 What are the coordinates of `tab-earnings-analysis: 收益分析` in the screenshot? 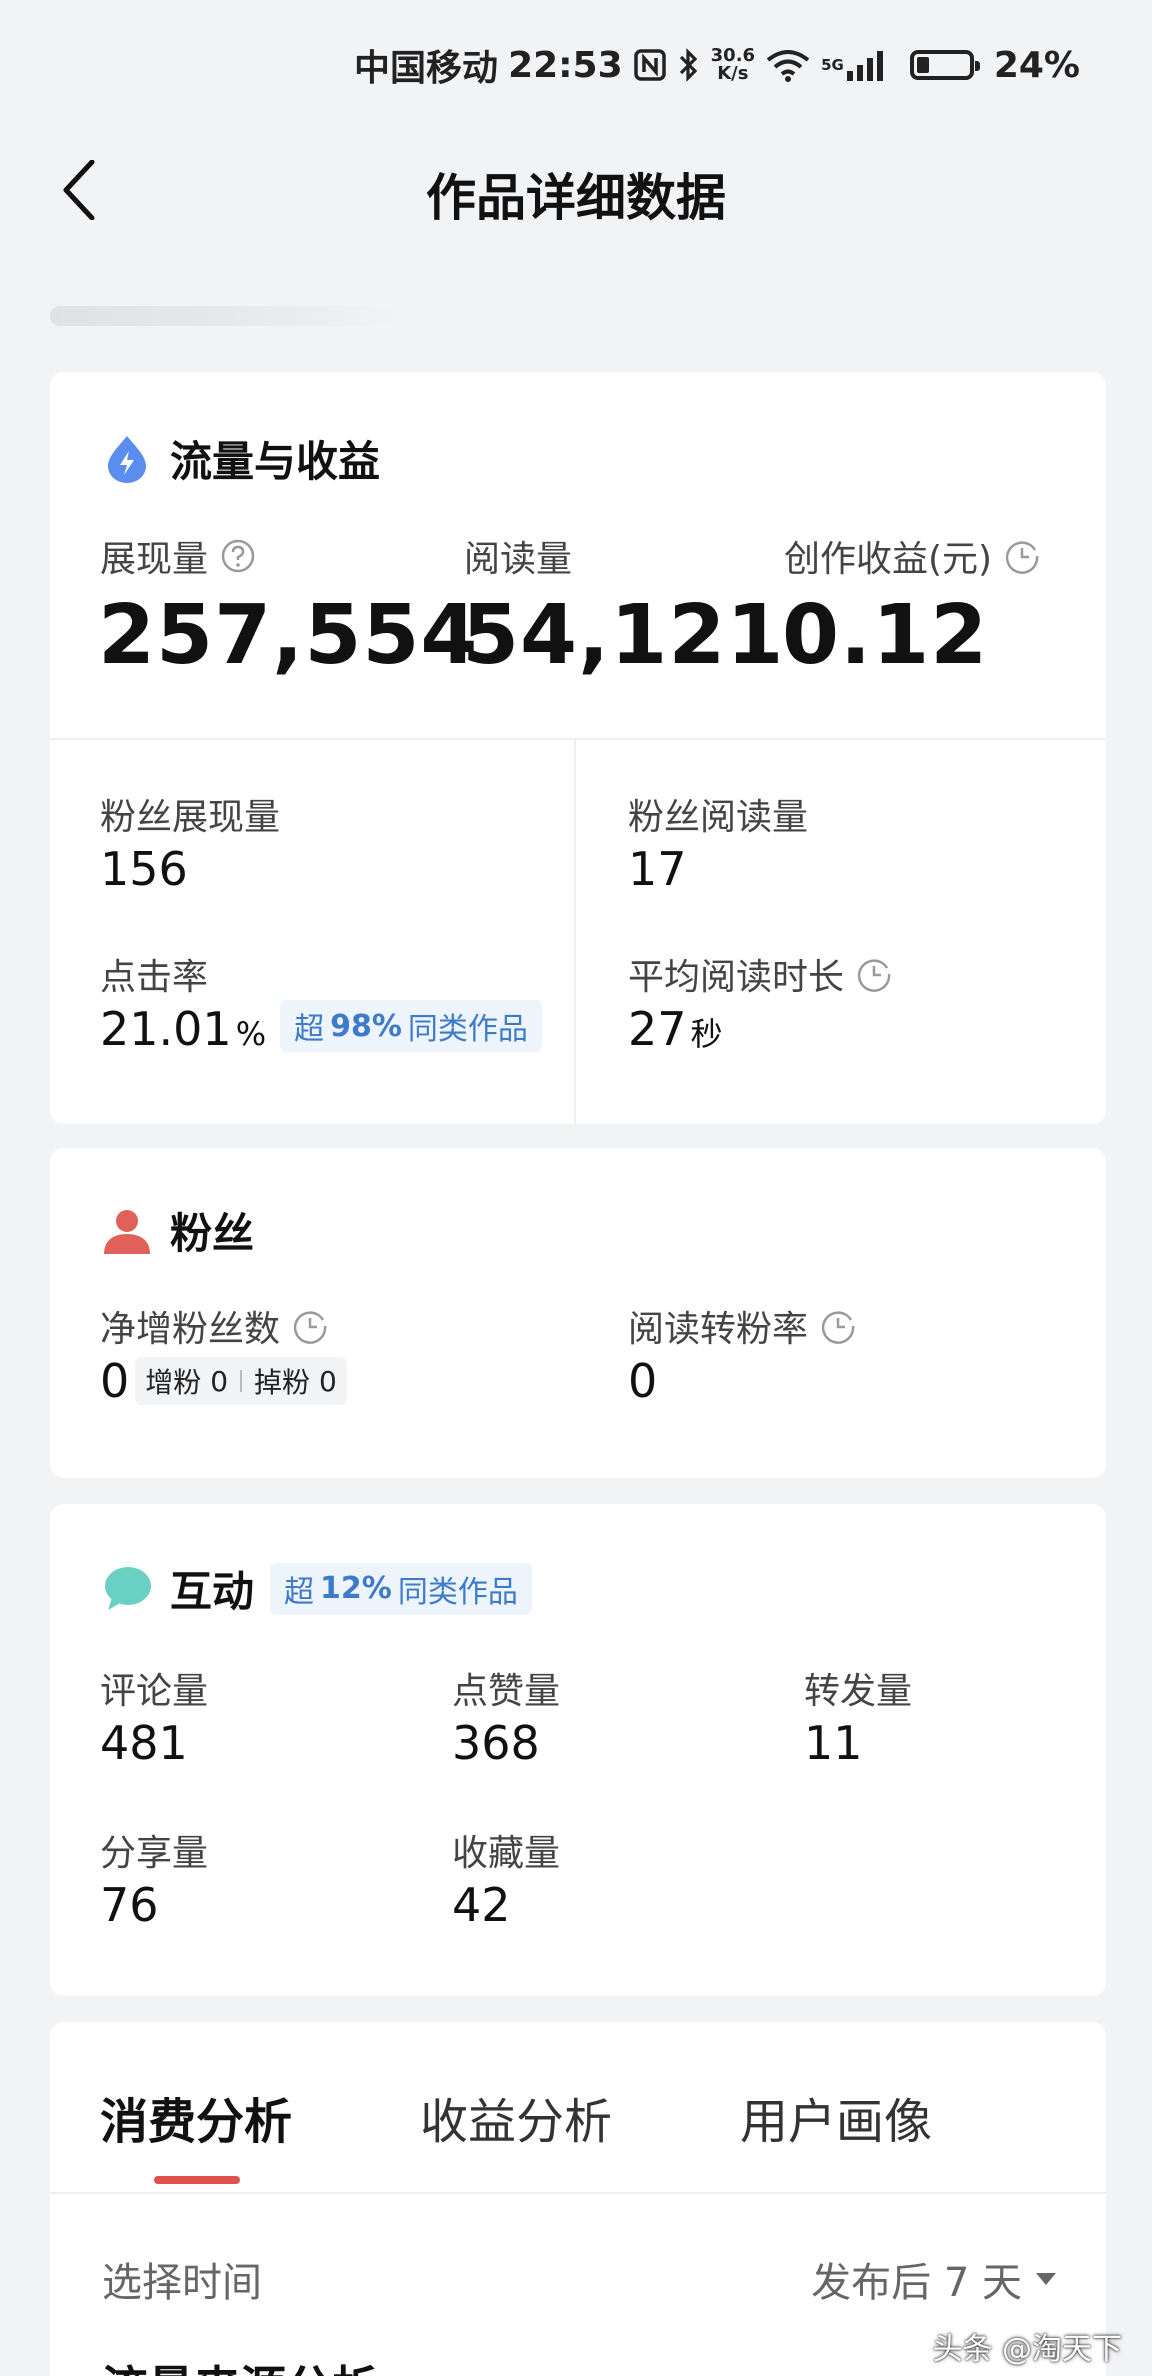 It's located at (516, 2117).